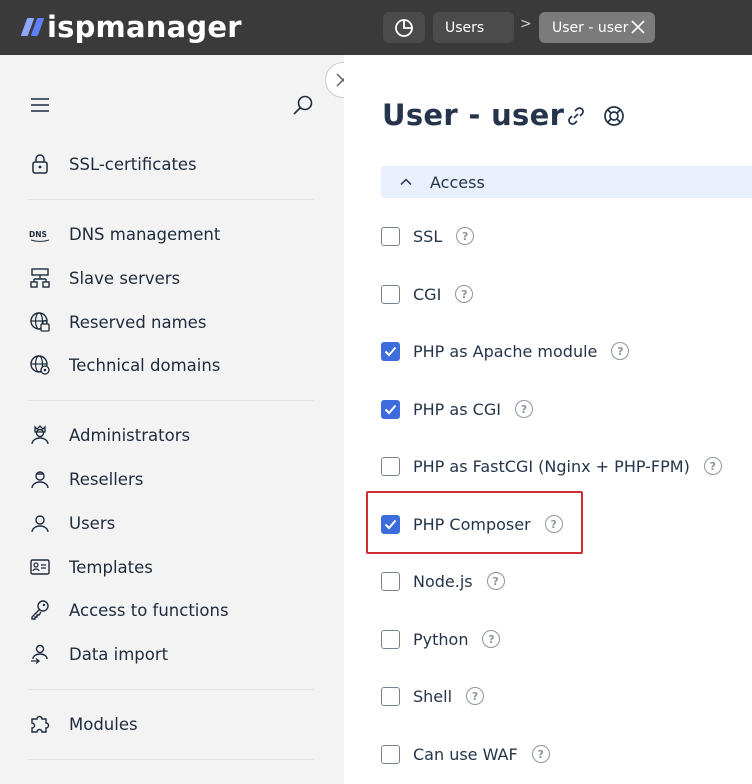  Describe the element at coordinates (133, 164) in the screenshot. I see `sidebar-item-label: SSL-certificates` at that location.